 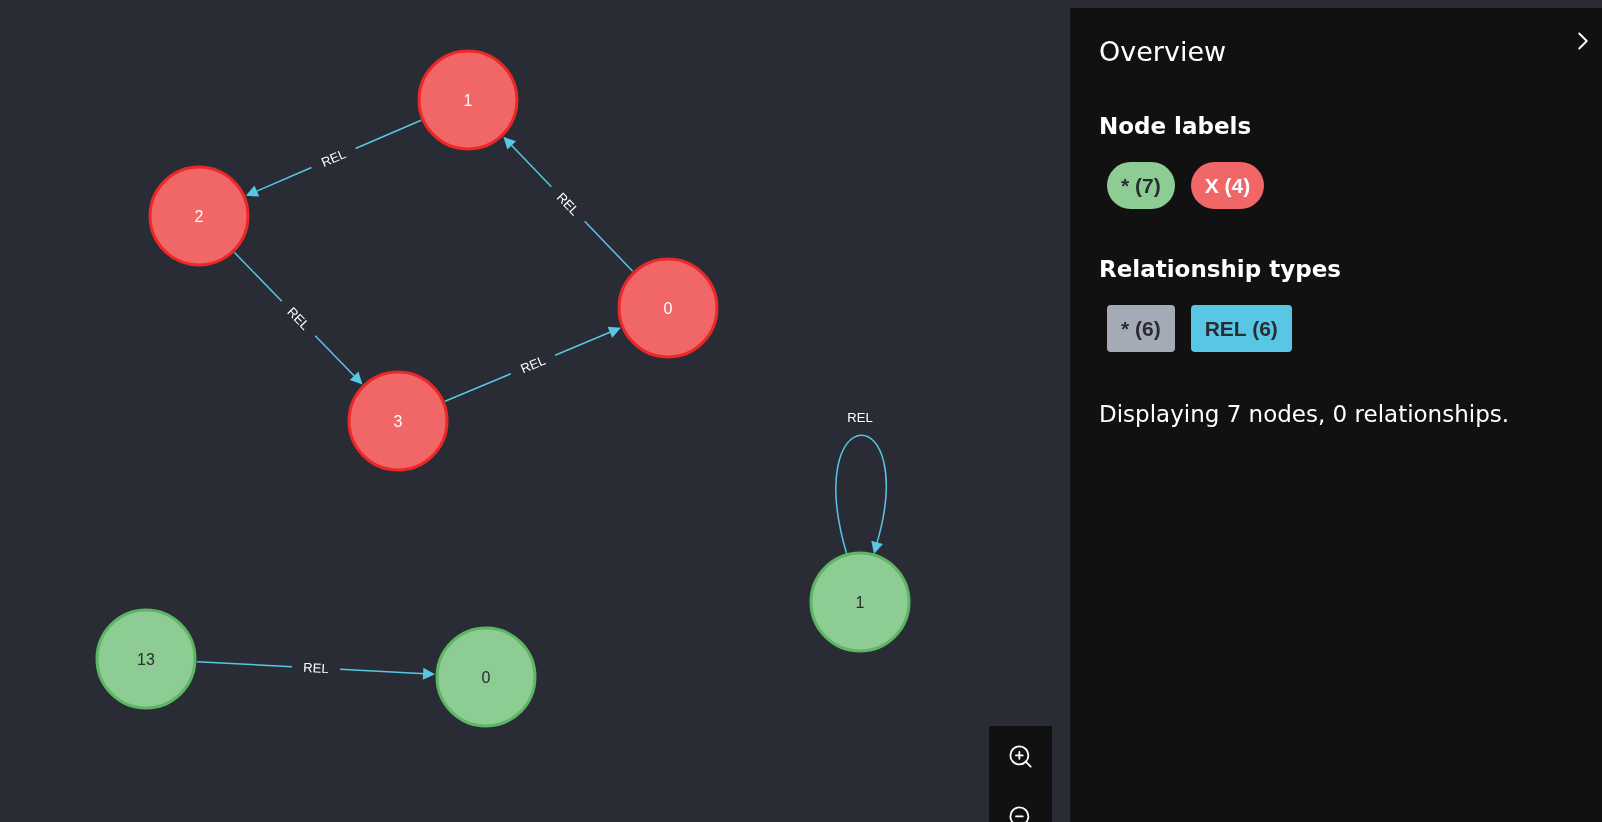 I want to click on zoom-in-icon, so click(x=1020, y=756).